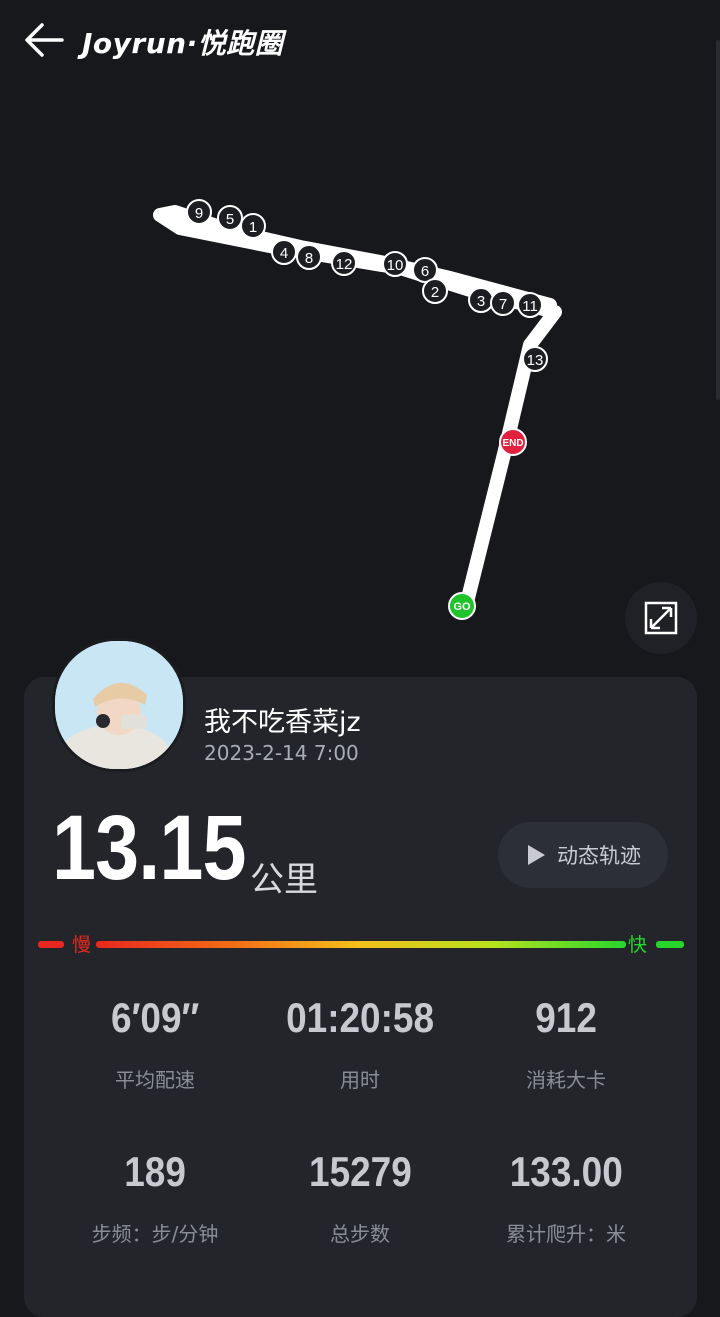 This screenshot has width=720, height=1317. I want to click on run-datetime: 2023-2-14 7:00, so click(281, 753).